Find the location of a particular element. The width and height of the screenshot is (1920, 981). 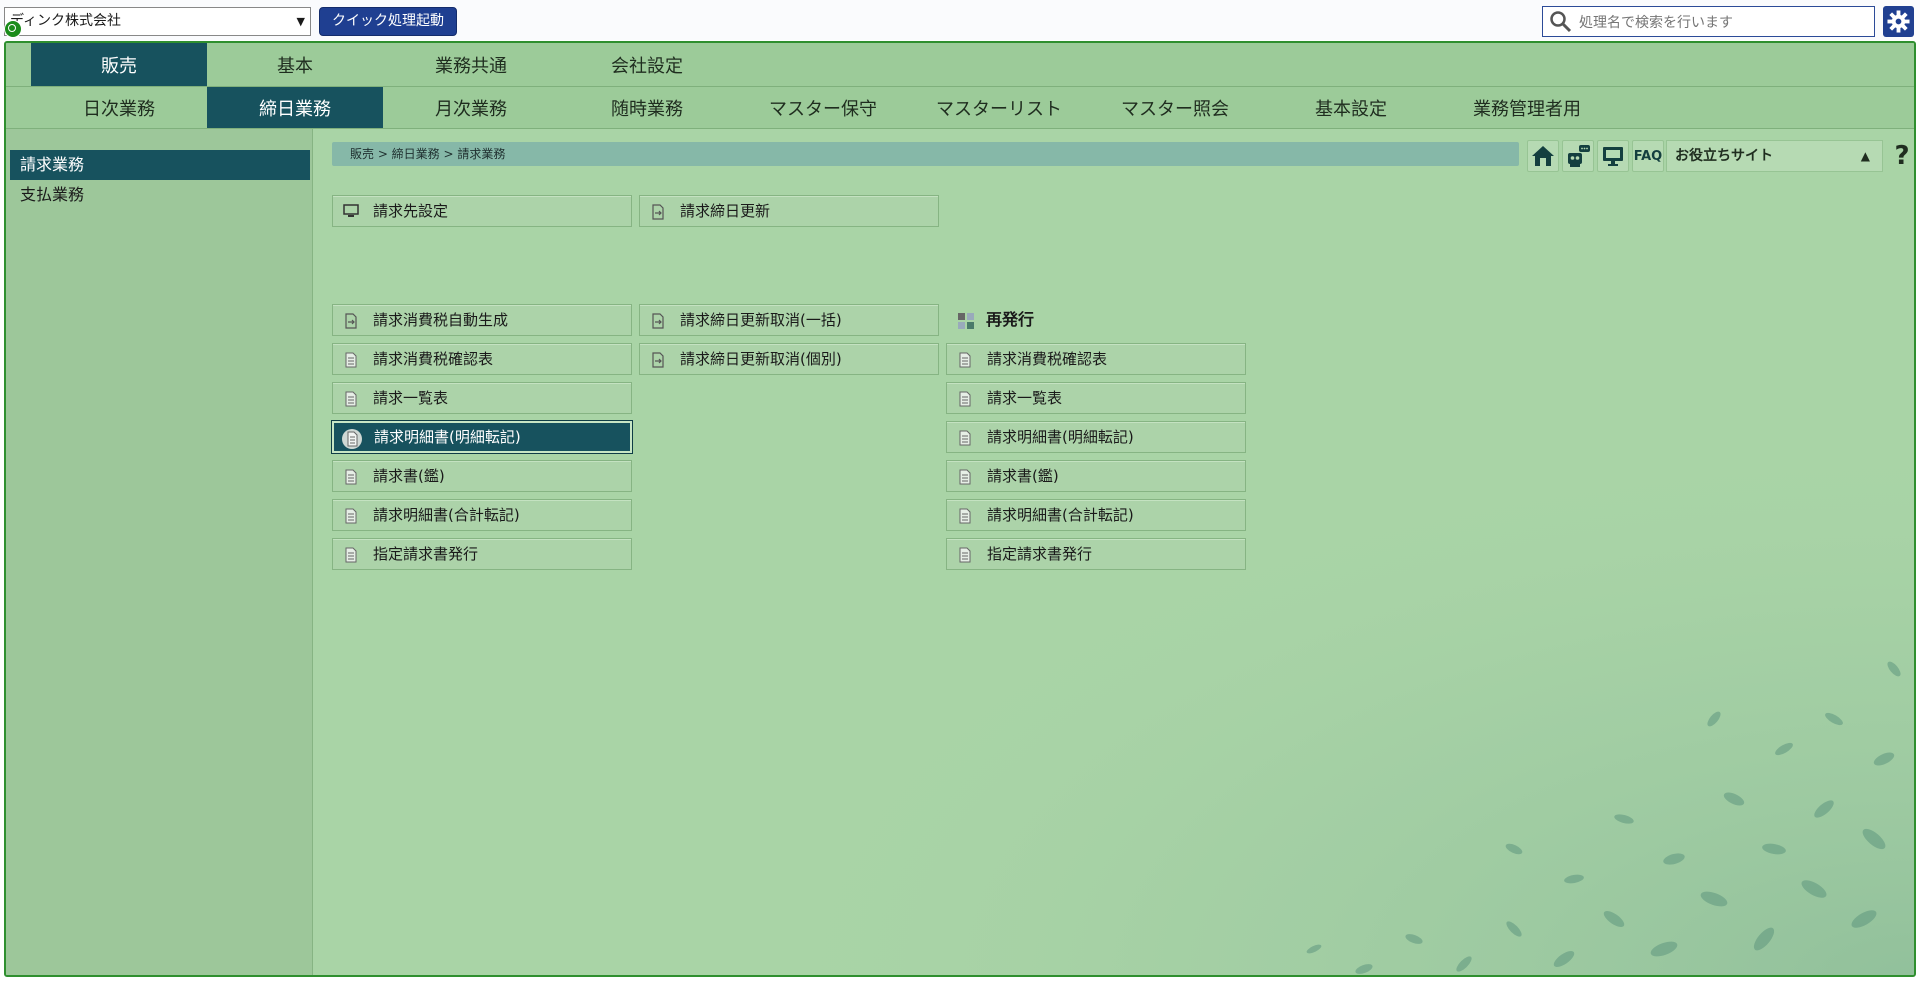

reissue-designated-invoice: 指定請求書発行 is located at coordinates (1096, 554).